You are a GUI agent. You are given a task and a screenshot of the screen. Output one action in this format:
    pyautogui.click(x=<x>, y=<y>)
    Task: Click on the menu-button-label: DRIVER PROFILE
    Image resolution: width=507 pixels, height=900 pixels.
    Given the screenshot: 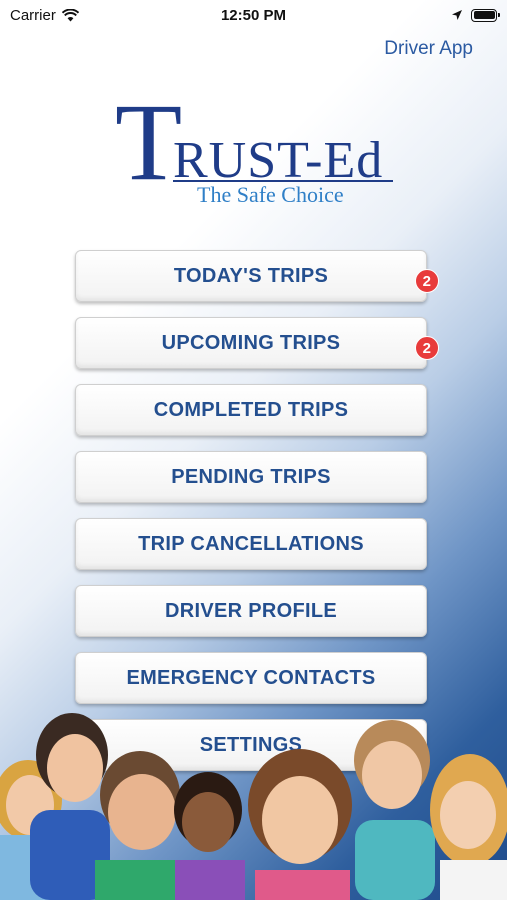 What is the action you would take?
    pyautogui.click(x=251, y=610)
    